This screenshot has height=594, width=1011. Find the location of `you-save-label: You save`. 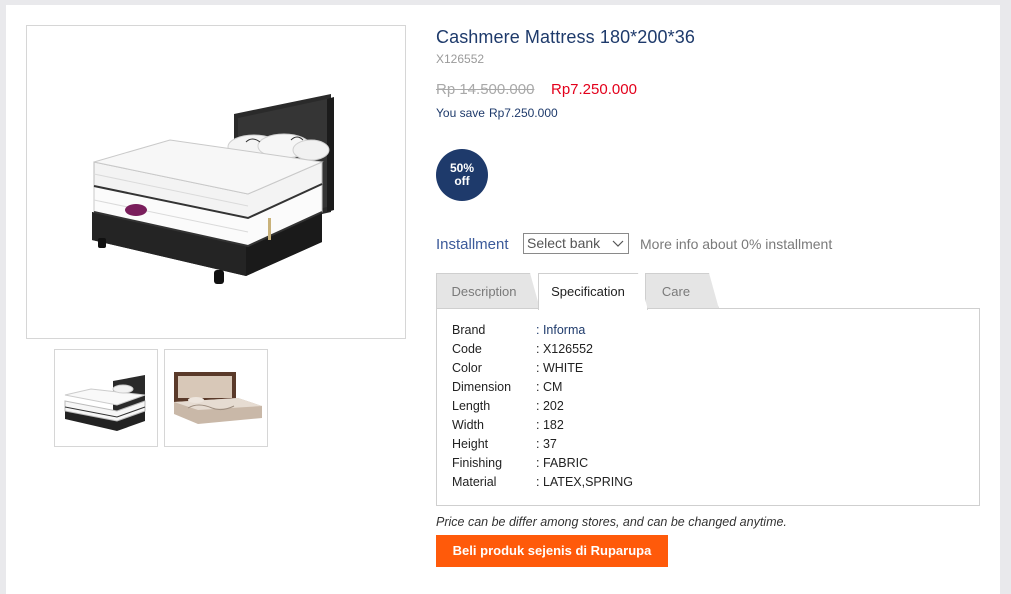

you-save-label: You save is located at coordinates (460, 113).